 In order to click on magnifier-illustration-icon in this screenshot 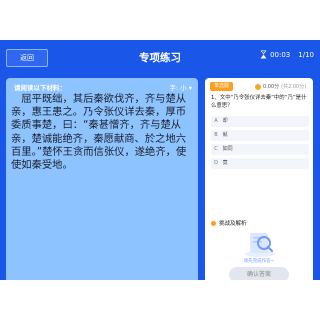, I will do `click(260, 243)`.